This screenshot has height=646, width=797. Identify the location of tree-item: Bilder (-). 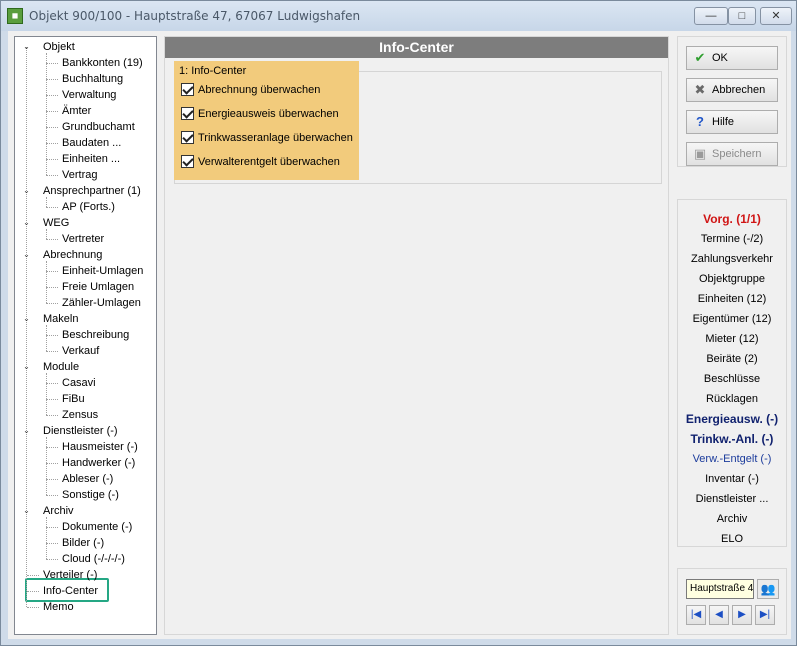
(83, 543).